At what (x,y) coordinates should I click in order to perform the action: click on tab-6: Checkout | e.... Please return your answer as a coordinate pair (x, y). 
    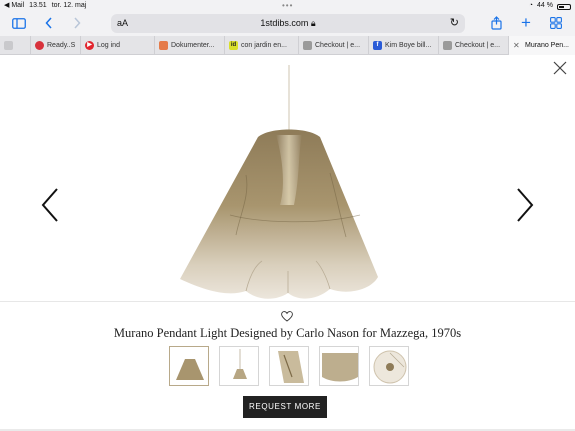
    Looking at the image, I should click on (333, 45).